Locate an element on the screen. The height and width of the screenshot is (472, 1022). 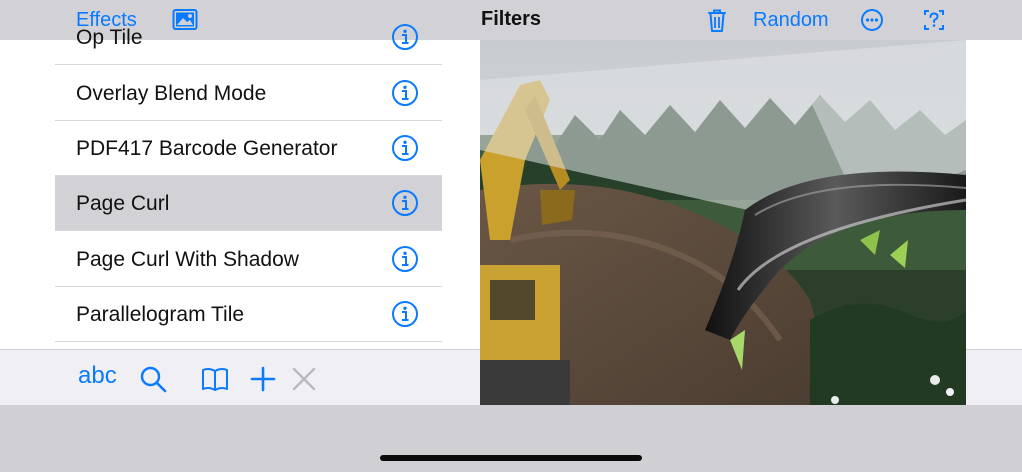
list-item-label: Op Tile is located at coordinates (109, 37).